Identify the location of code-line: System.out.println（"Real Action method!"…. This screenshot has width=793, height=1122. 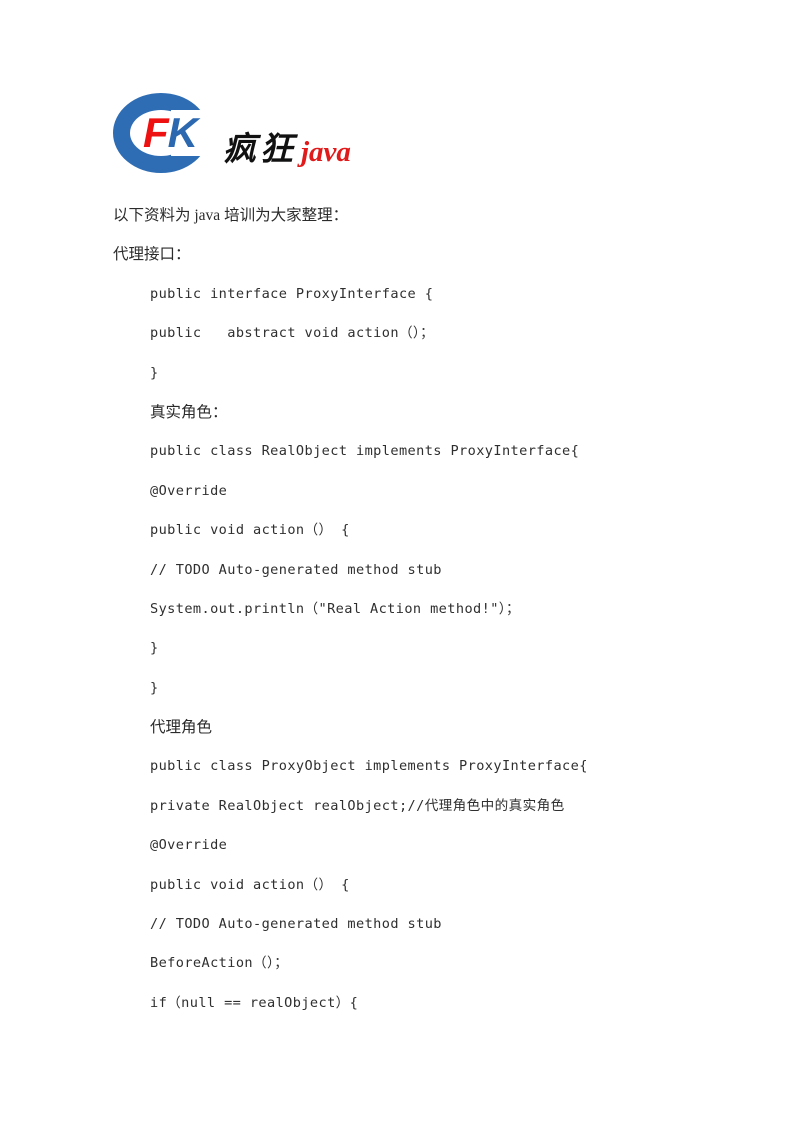
(335, 608).